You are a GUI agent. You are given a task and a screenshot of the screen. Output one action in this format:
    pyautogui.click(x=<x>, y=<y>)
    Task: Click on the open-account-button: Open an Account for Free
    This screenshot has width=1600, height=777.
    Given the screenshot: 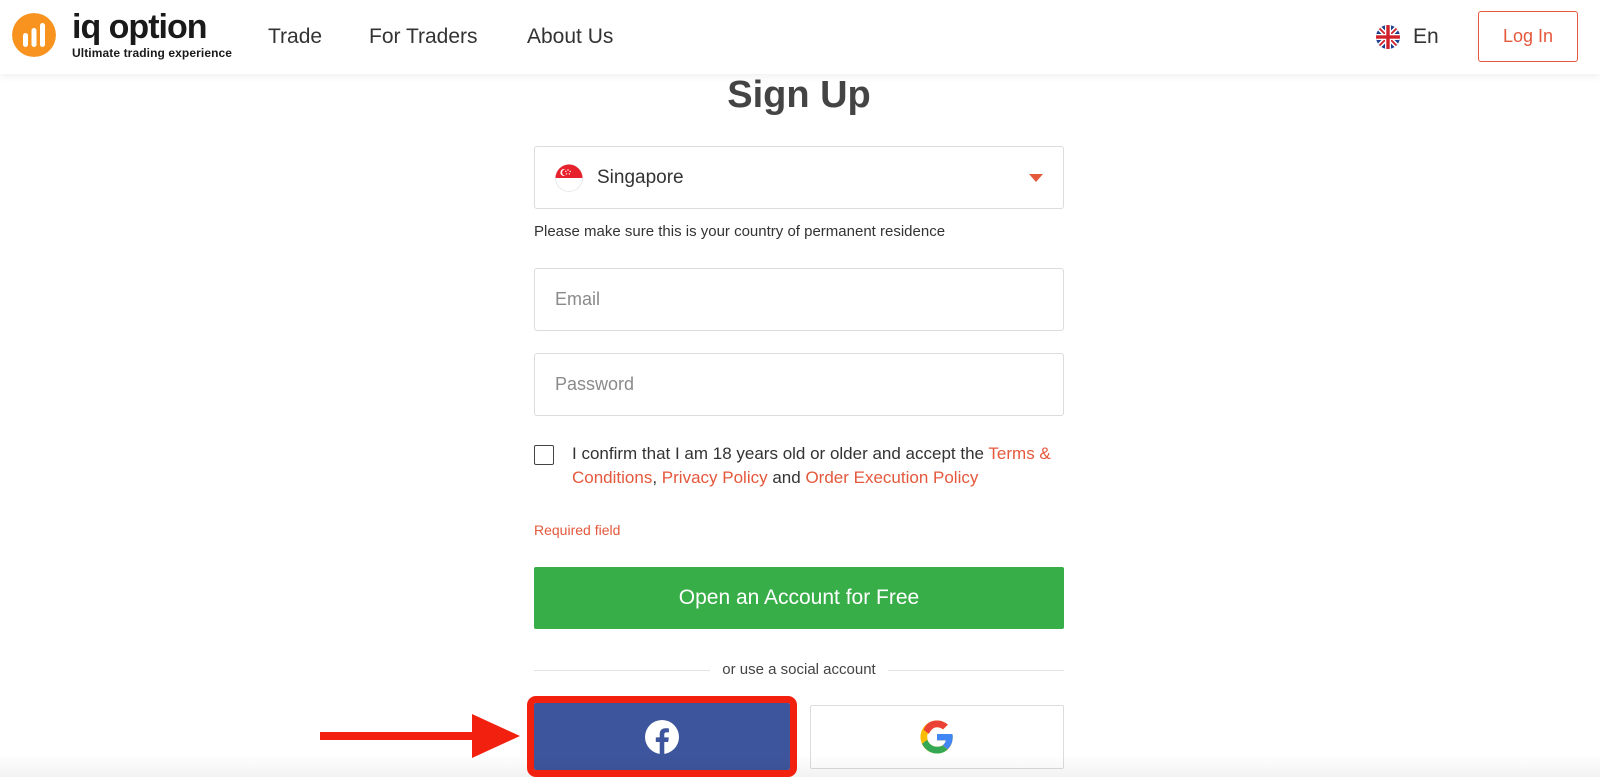 What is the action you would take?
    pyautogui.click(x=799, y=598)
    